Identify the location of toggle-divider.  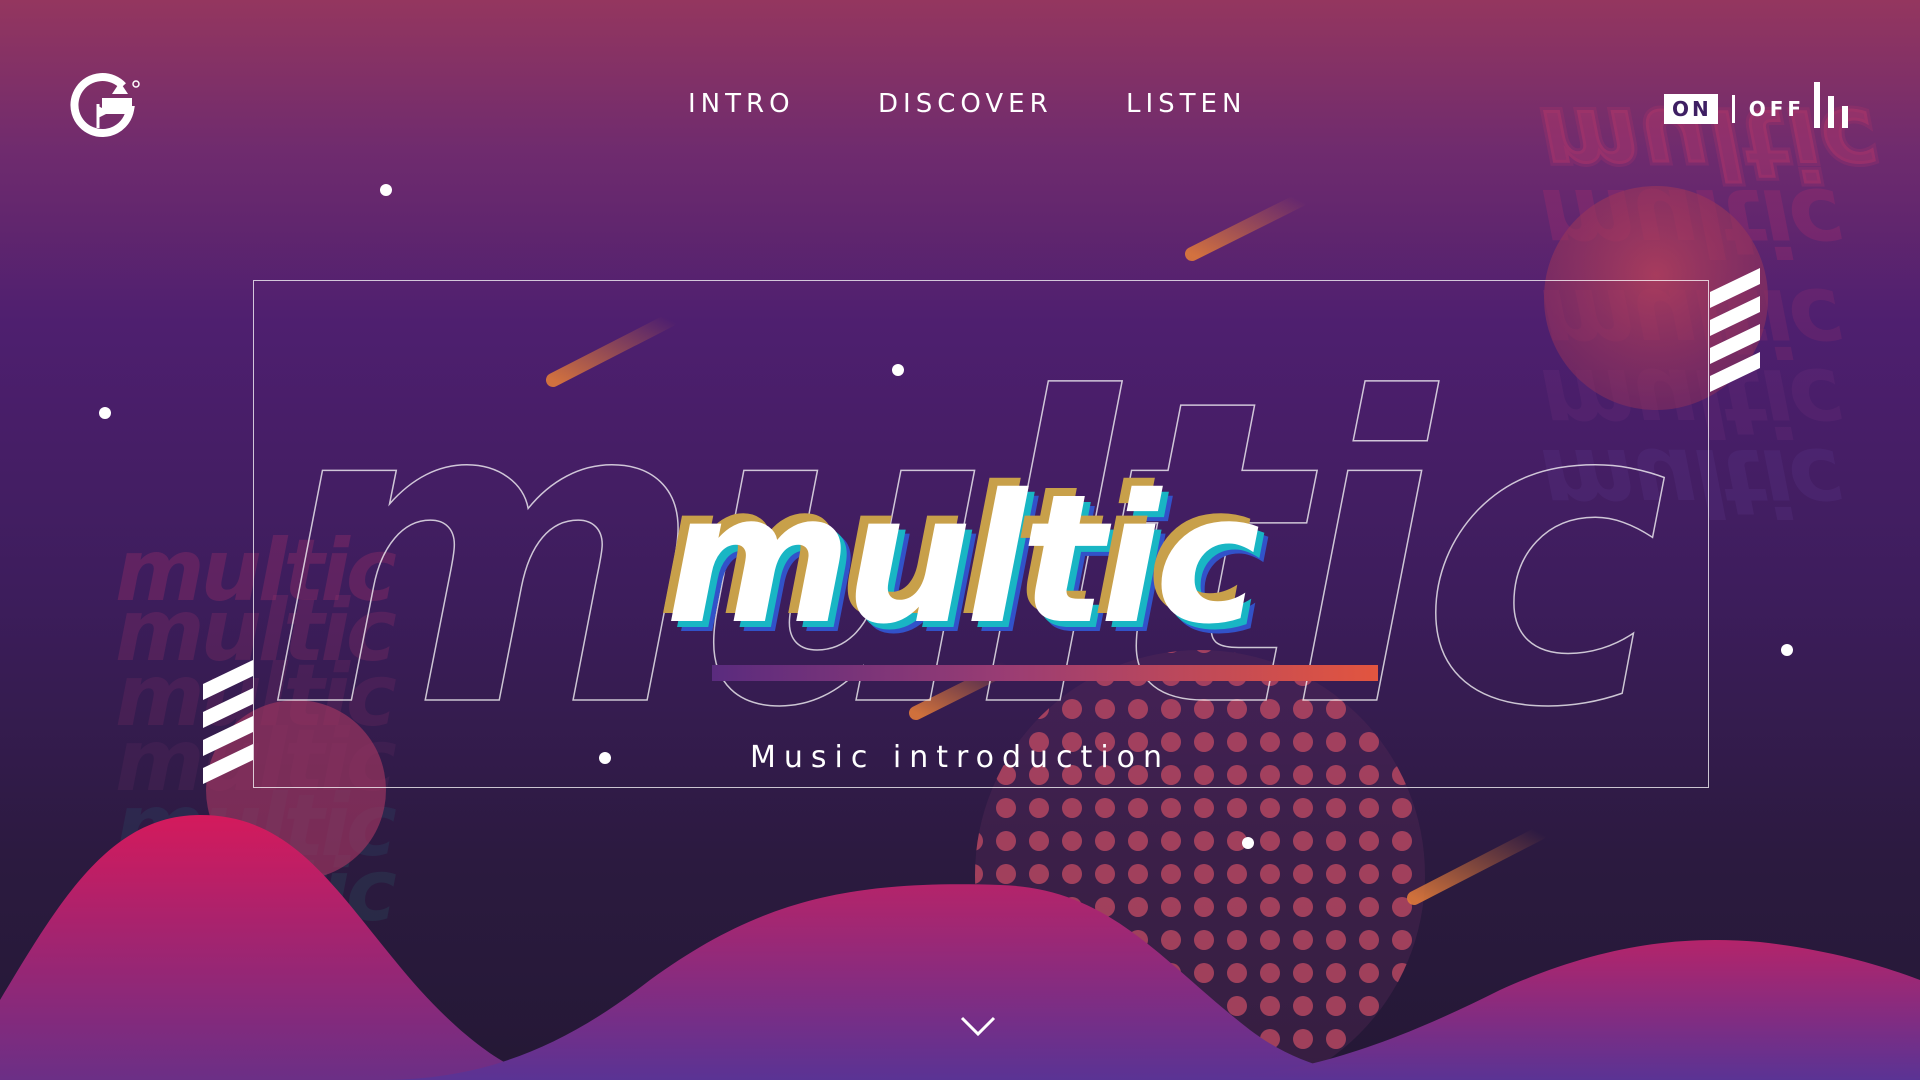
(1733, 109).